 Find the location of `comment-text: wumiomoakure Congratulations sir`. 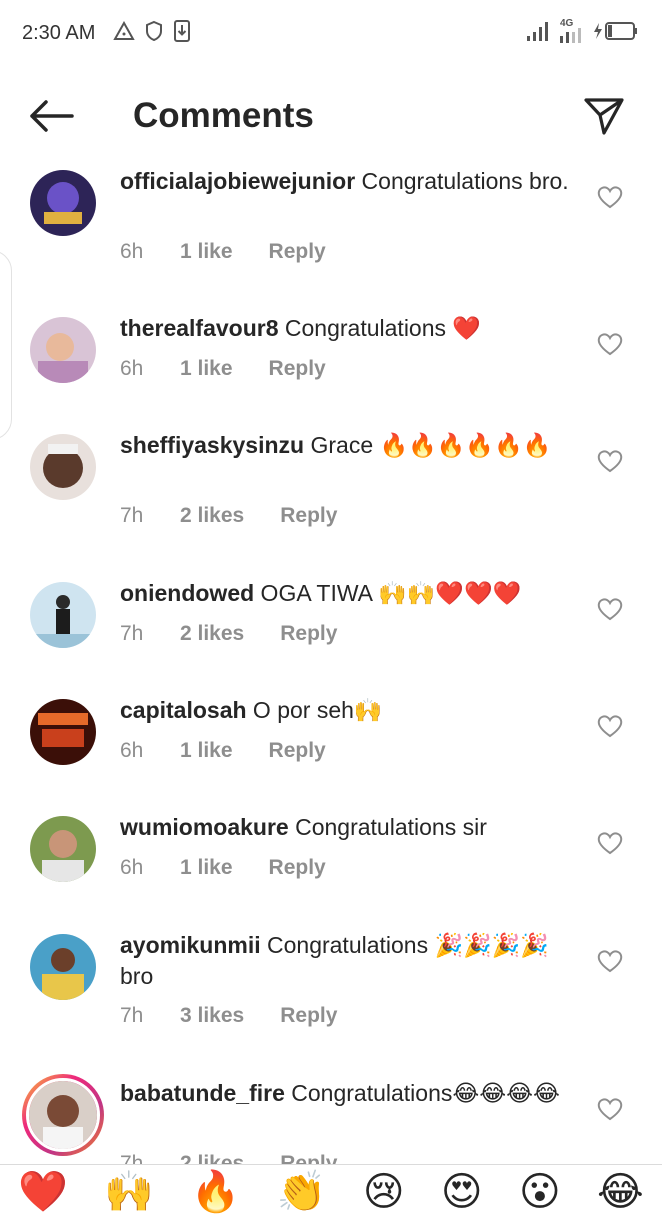

comment-text: wumiomoakure Congratulations sir is located at coordinates (345, 827).